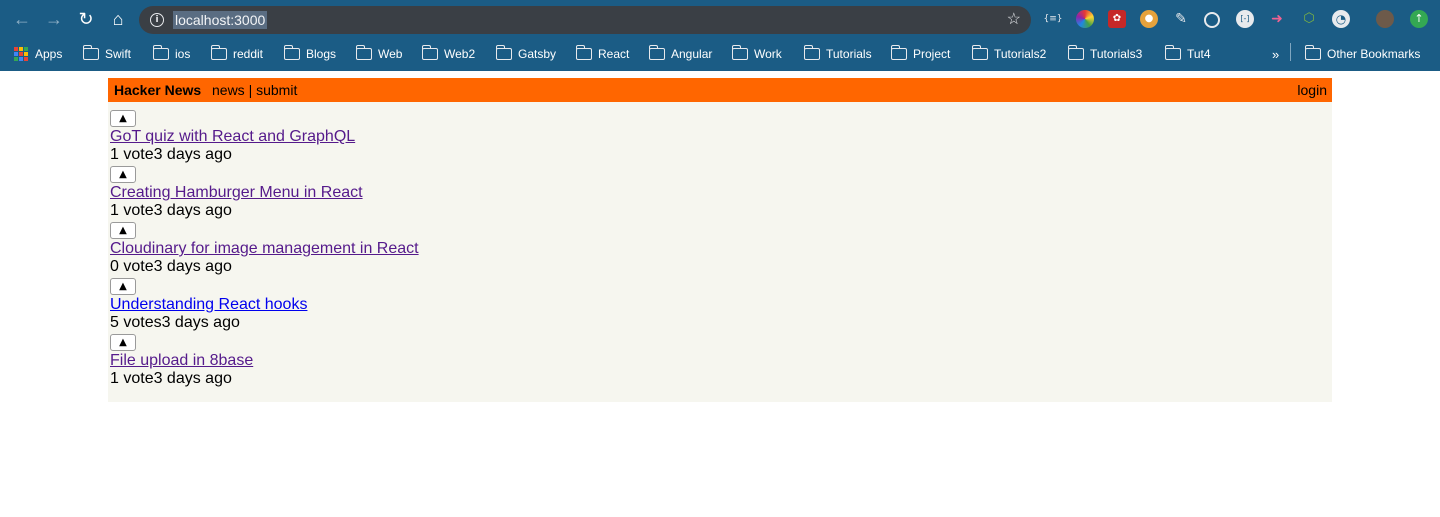 This screenshot has width=1440, height=517. I want to click on node-extension-icon: ⬡, so click(1309, 19).